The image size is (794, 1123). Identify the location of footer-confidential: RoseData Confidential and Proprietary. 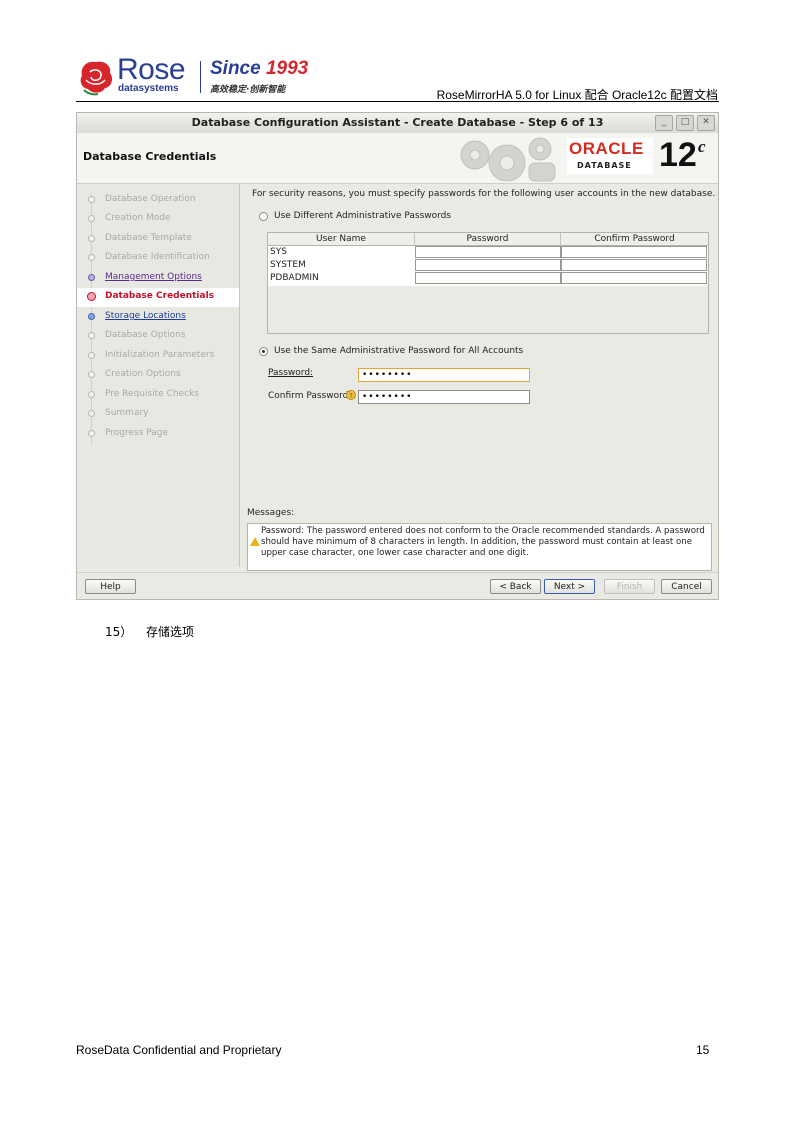
(179, 1050).